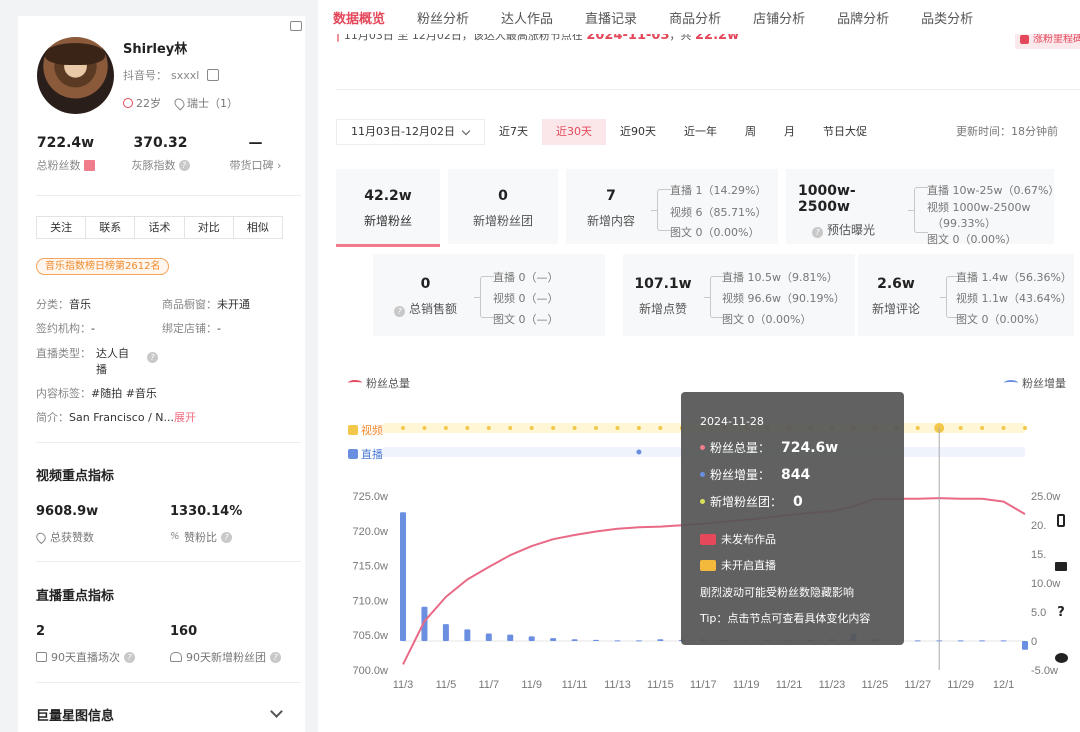 This screenshot has height=732, width=1080. I want to click on x-tick: 11/3, so click(403, 685).